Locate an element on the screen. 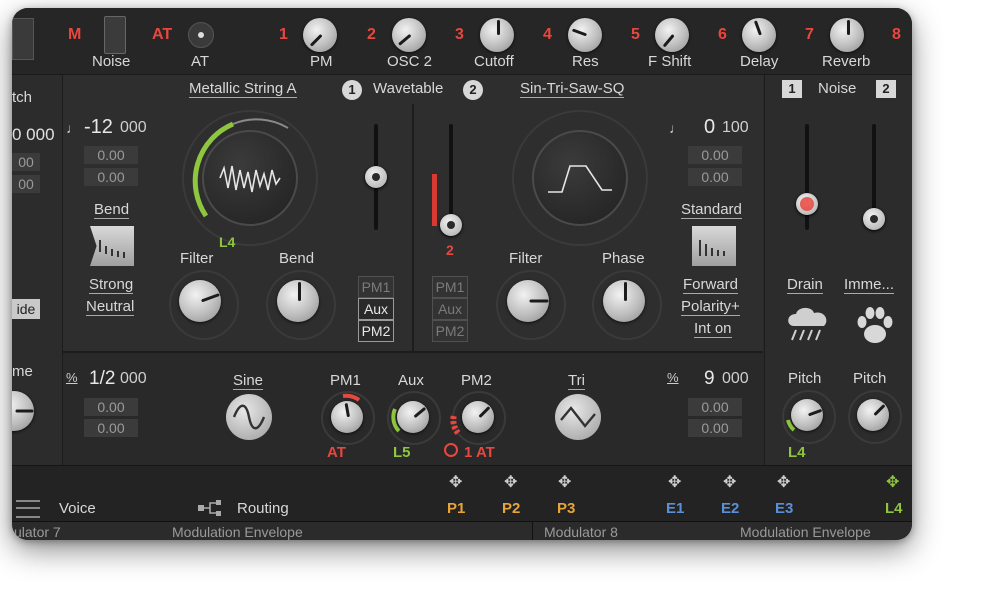  res-knob is located at coordinates (585, 35).